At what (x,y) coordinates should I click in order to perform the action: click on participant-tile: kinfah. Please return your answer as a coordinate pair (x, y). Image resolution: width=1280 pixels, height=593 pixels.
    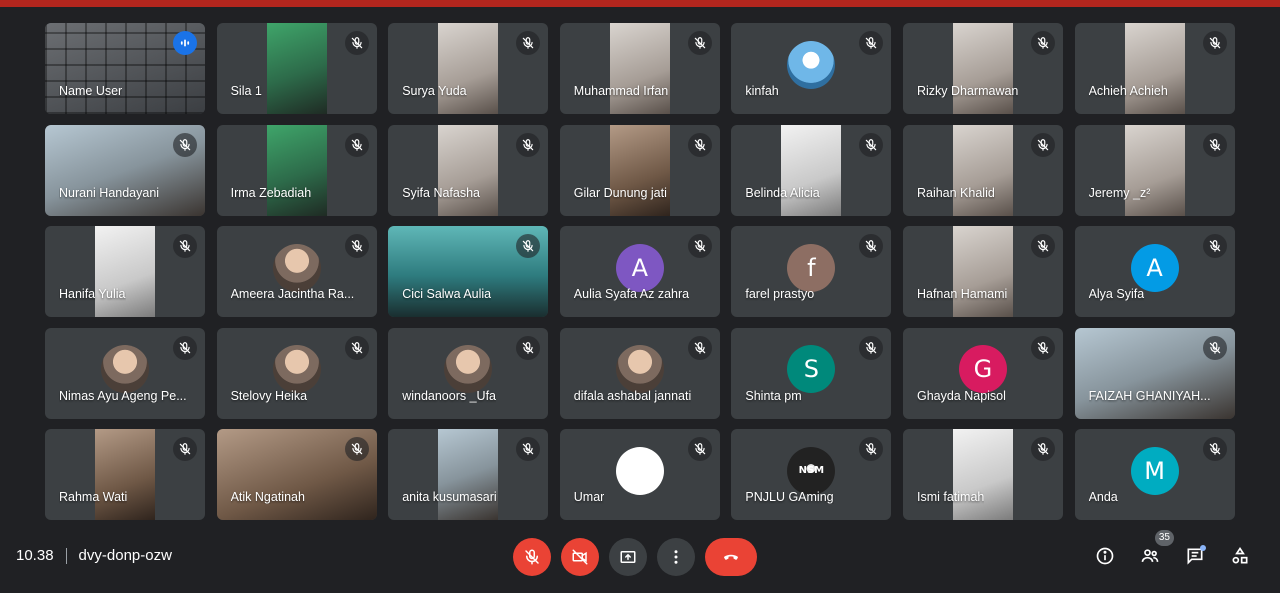
    Looking at the image, I should click on (811, 68).